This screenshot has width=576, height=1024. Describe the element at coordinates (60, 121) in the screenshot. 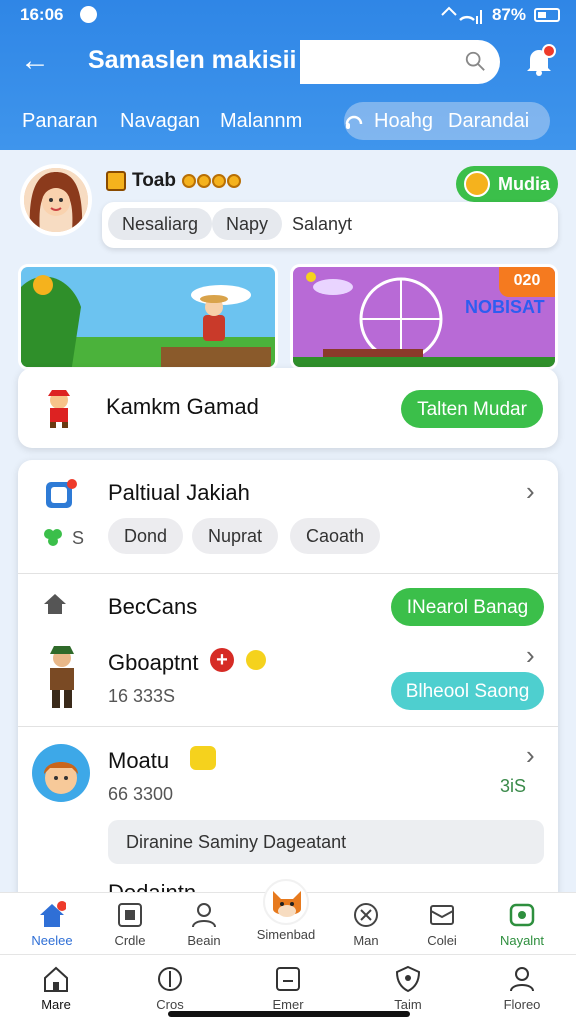

I see `subnav-item-panaran: Panaran` at that location.